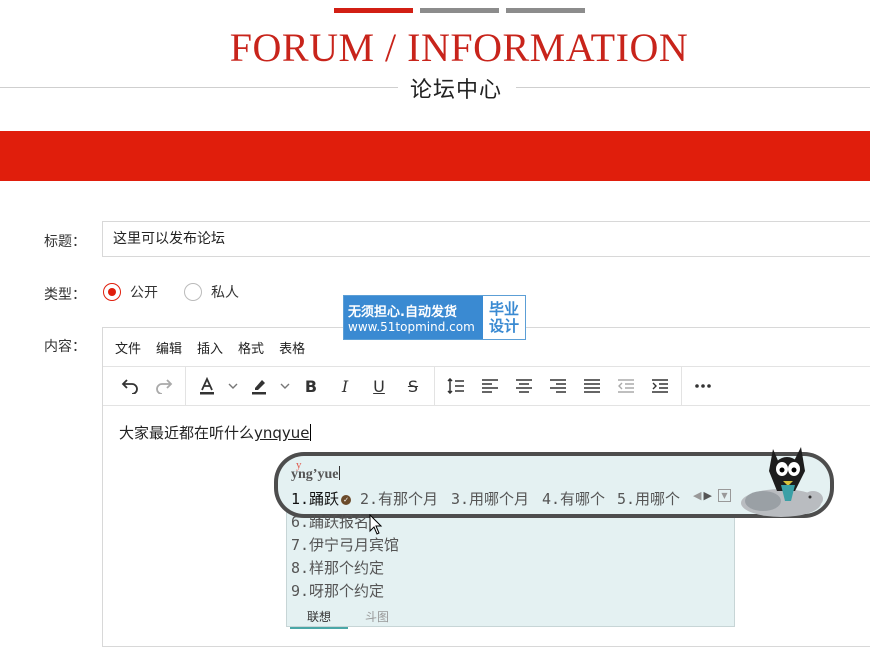 This screenshot has width=870, height=647. I want to click on ime-tabs: 联想 斗图, so click(348, 618).